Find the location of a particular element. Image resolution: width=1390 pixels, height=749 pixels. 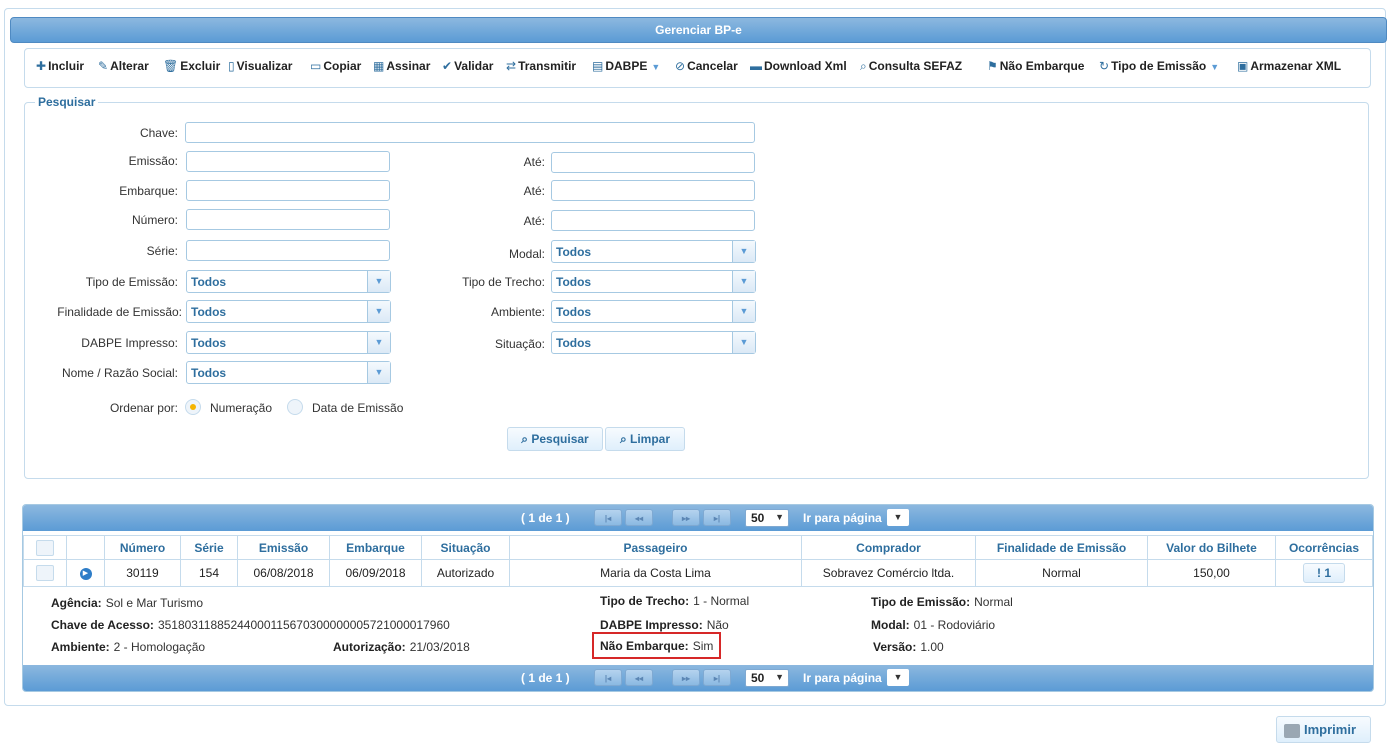

radio-numeracao is located at coordinates (193, 407).